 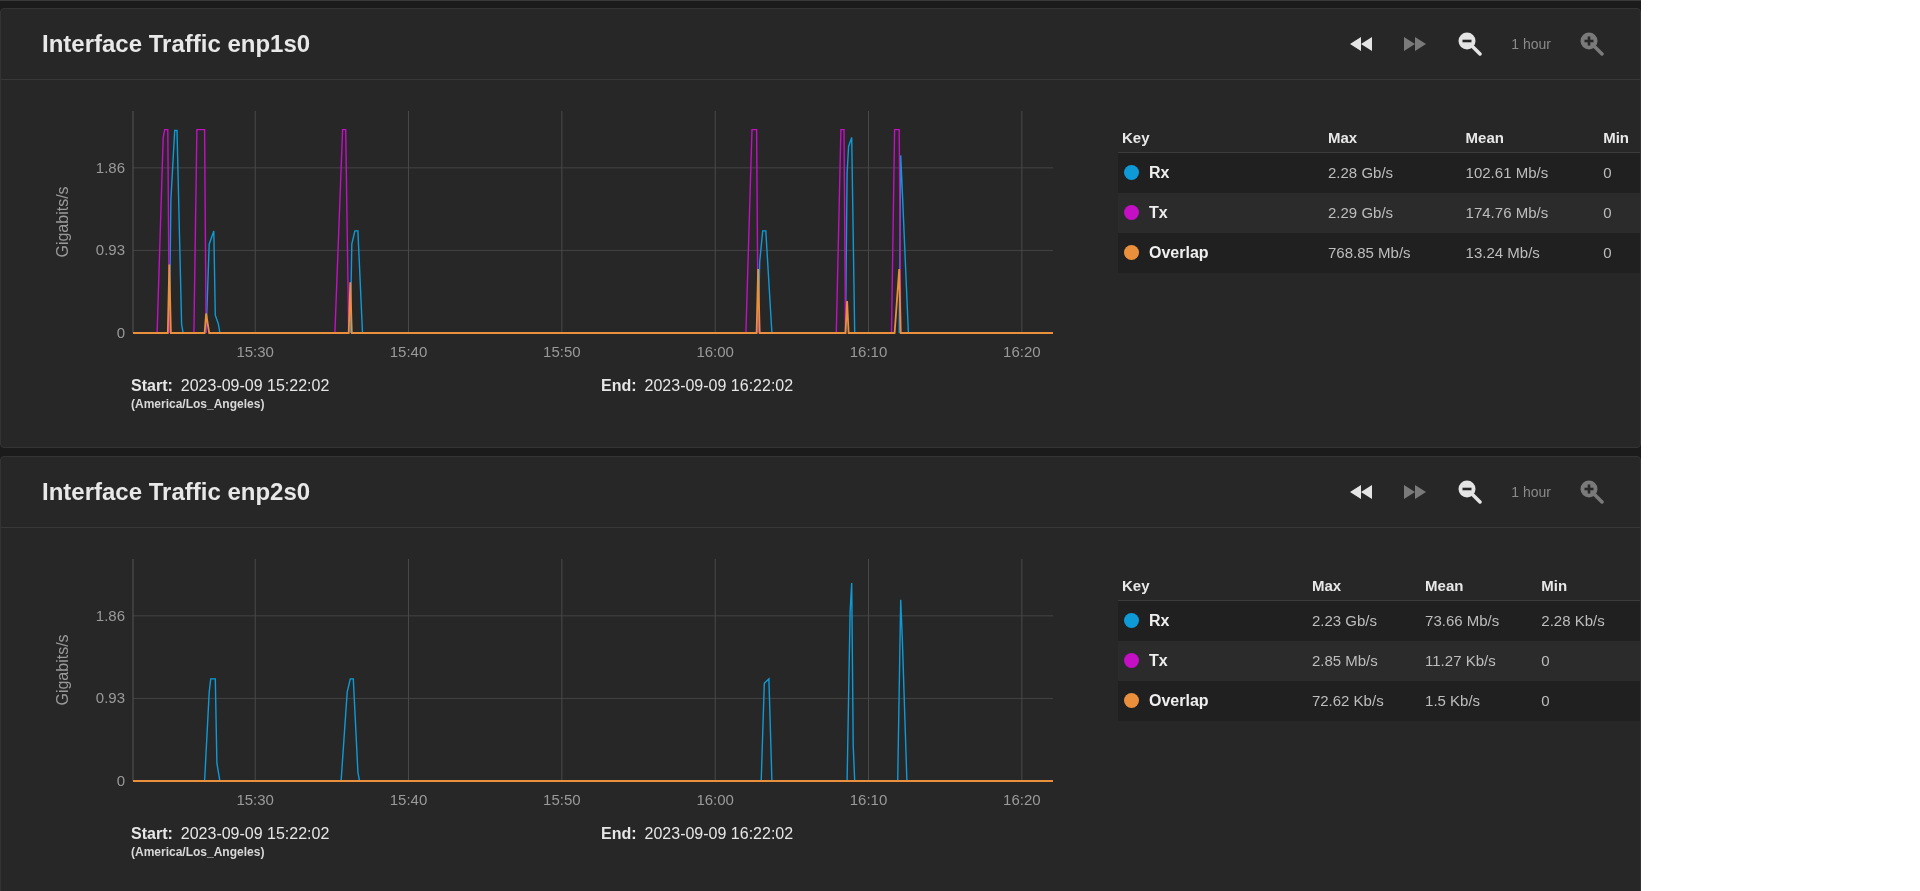 What do you see at coordinates (1364, 700) in the screenshot?
I see `table-cell: 72.62 Kb/s` at bounding box center [1364, 700].